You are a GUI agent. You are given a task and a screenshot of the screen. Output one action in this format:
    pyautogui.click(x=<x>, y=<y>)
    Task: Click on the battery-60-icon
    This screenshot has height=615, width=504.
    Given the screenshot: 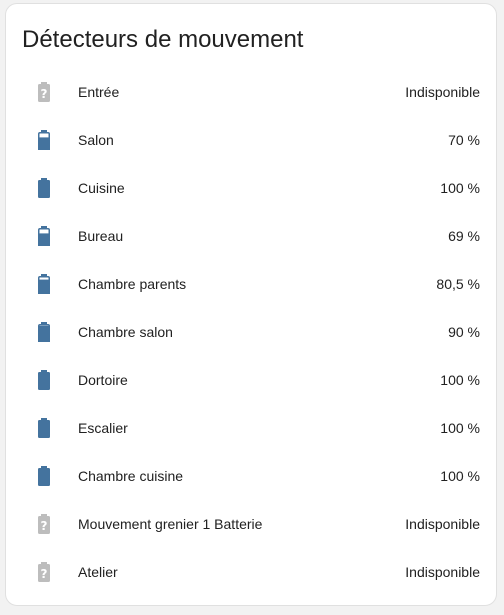 What is the action you would take?
    pyautogui.click(x=44, y=236)
    